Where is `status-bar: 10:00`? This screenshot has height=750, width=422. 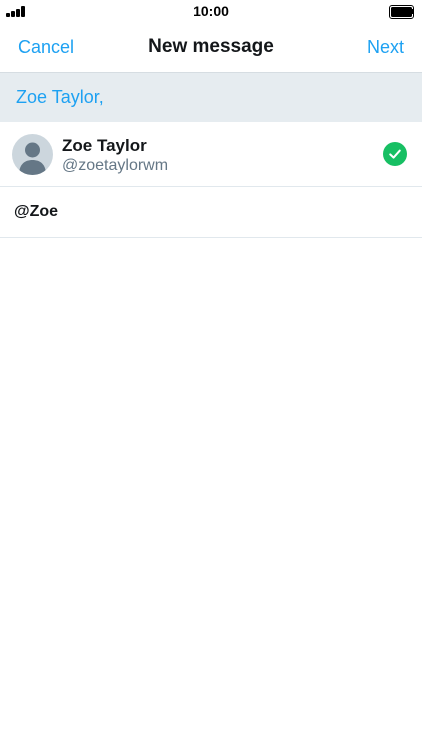
status-bar: 10:00 is located at coordinates (211, 11).